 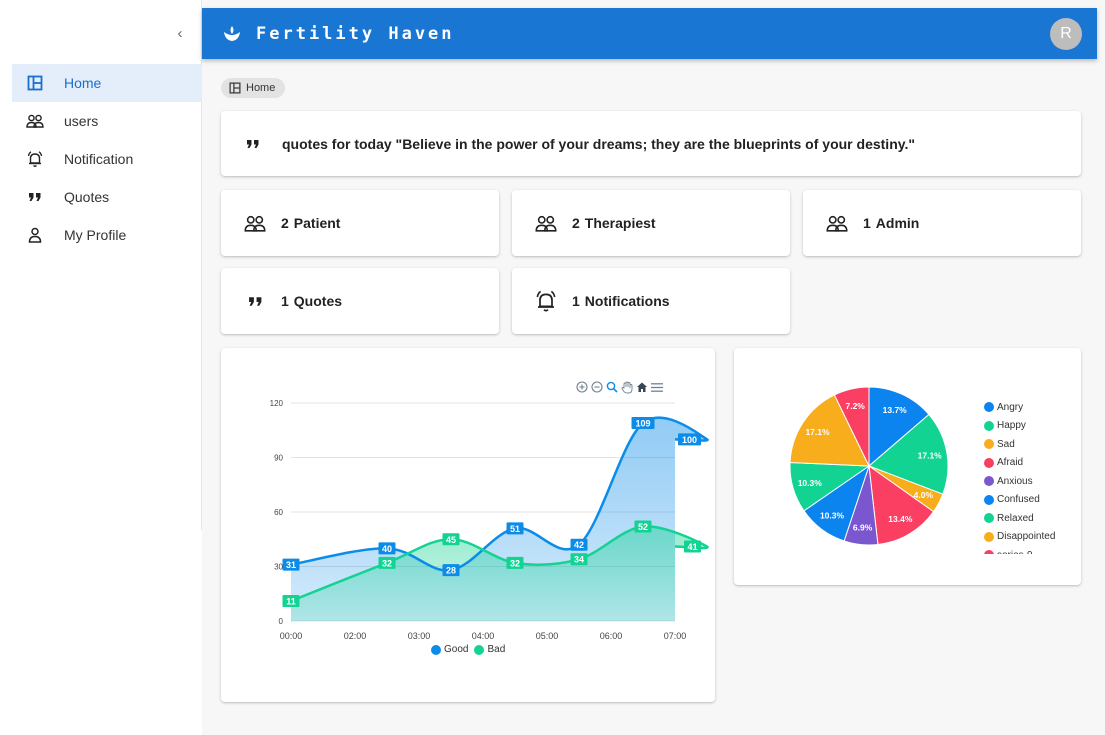 I want to click on y-tick-label: 60, so click(x=278, y=512).